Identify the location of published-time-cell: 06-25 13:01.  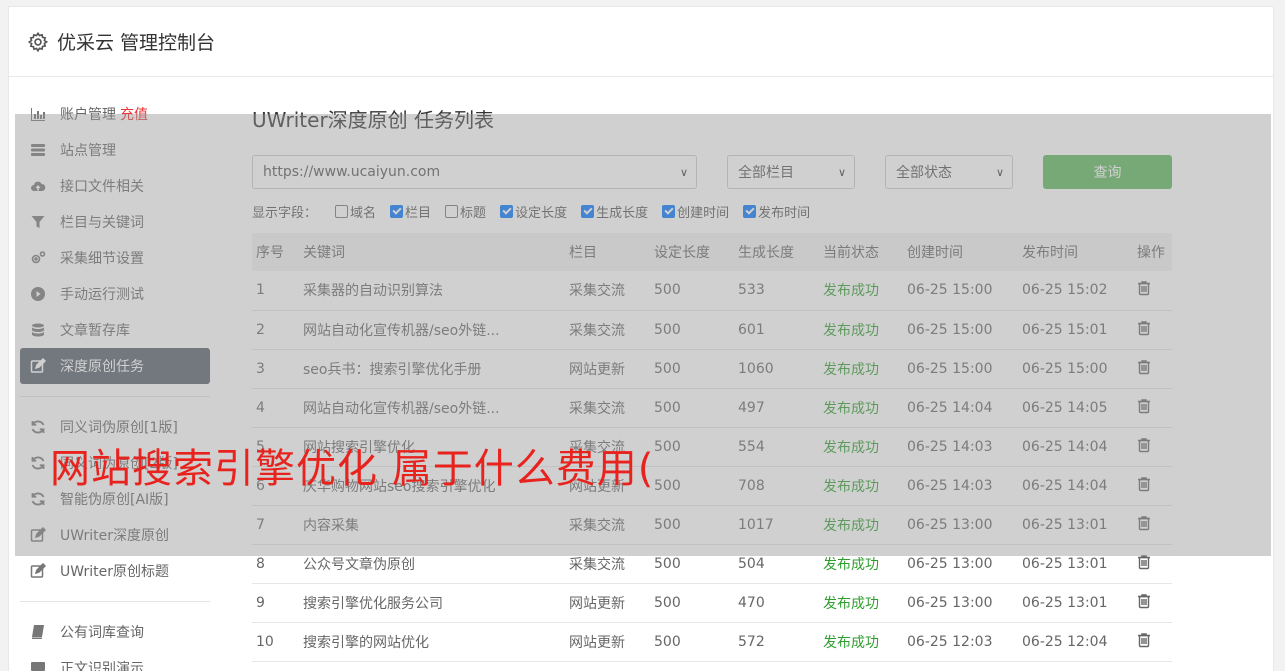
(1075, 603).